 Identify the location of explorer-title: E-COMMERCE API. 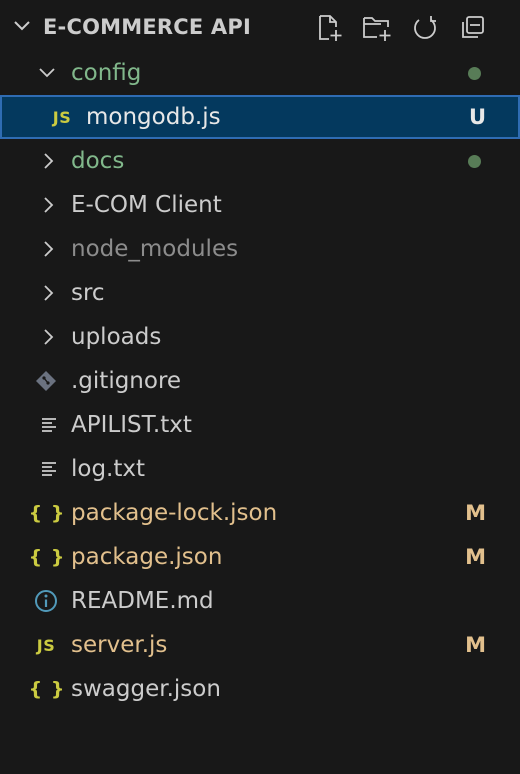
(147, 27).